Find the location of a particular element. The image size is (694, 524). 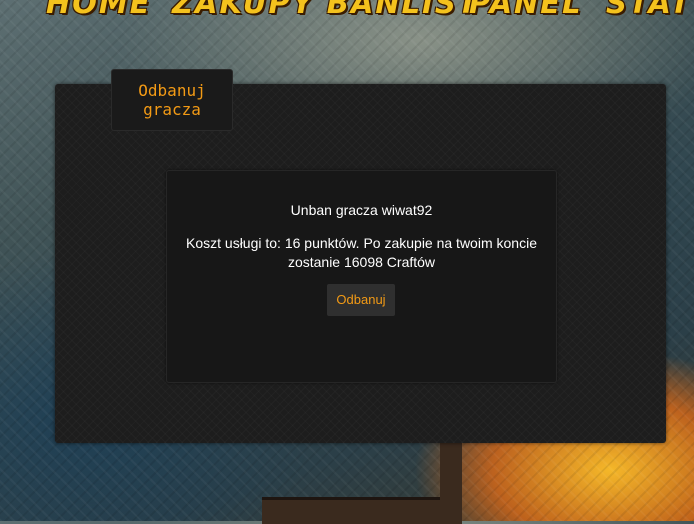

unban-button: Odbanuj is located at coordinates (361, 300).